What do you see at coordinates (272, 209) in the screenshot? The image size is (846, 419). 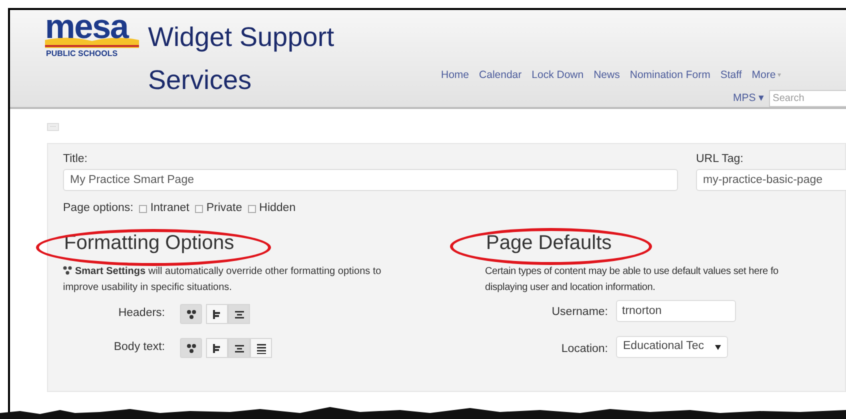 I see `checkbox-option: Hidden` at bounding box center [272, 209].